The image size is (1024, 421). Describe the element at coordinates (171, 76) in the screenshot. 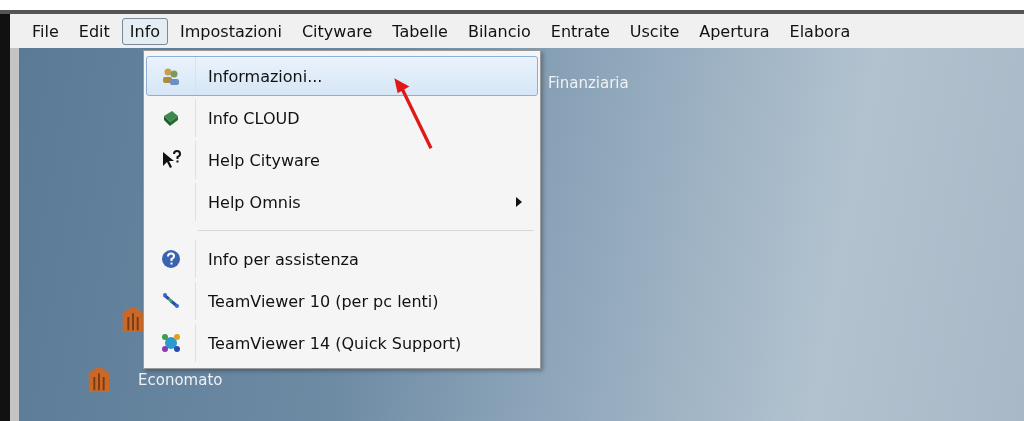

I see `people-icon` at that location.